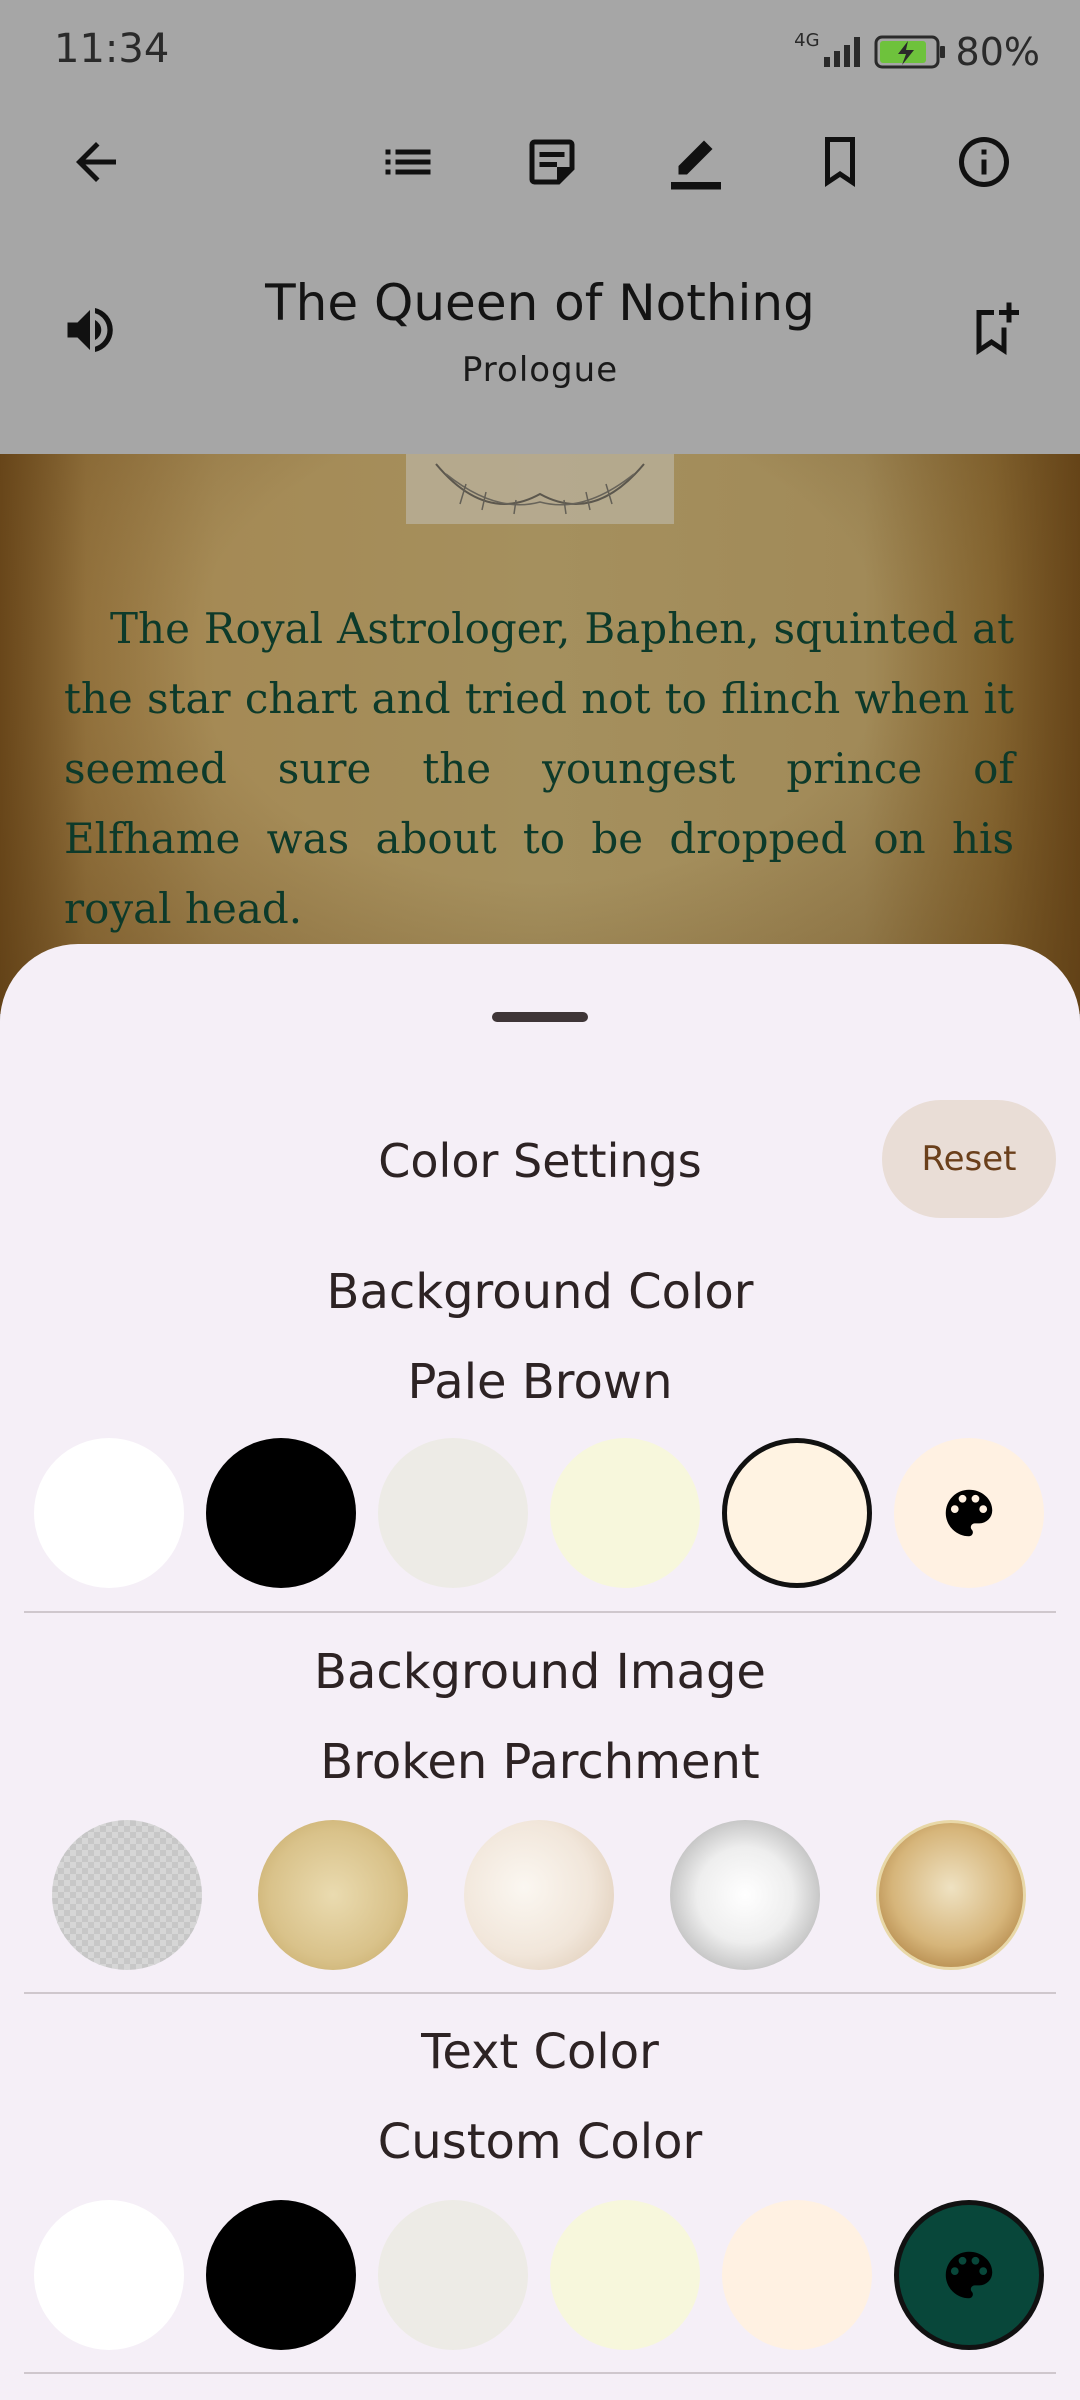 Image resolution: width=1080 pixels, height=2400 pixels. Describe the element at coordinates (408, 162) in the screenshot. I see `table-of-contents-icon` at that location.